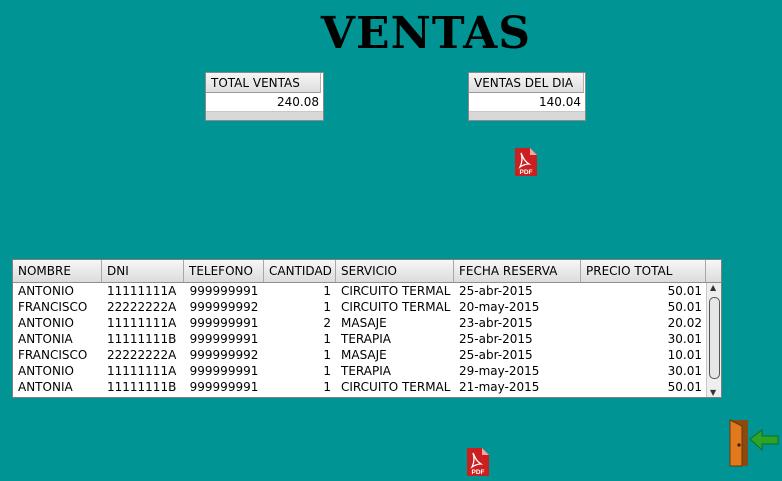 This screenshot has height=481, width=782. Describe the element at coordinates (499, 387) in the screenshot. I see `cell-fecha-reserva: 21-may-2015` at that location.